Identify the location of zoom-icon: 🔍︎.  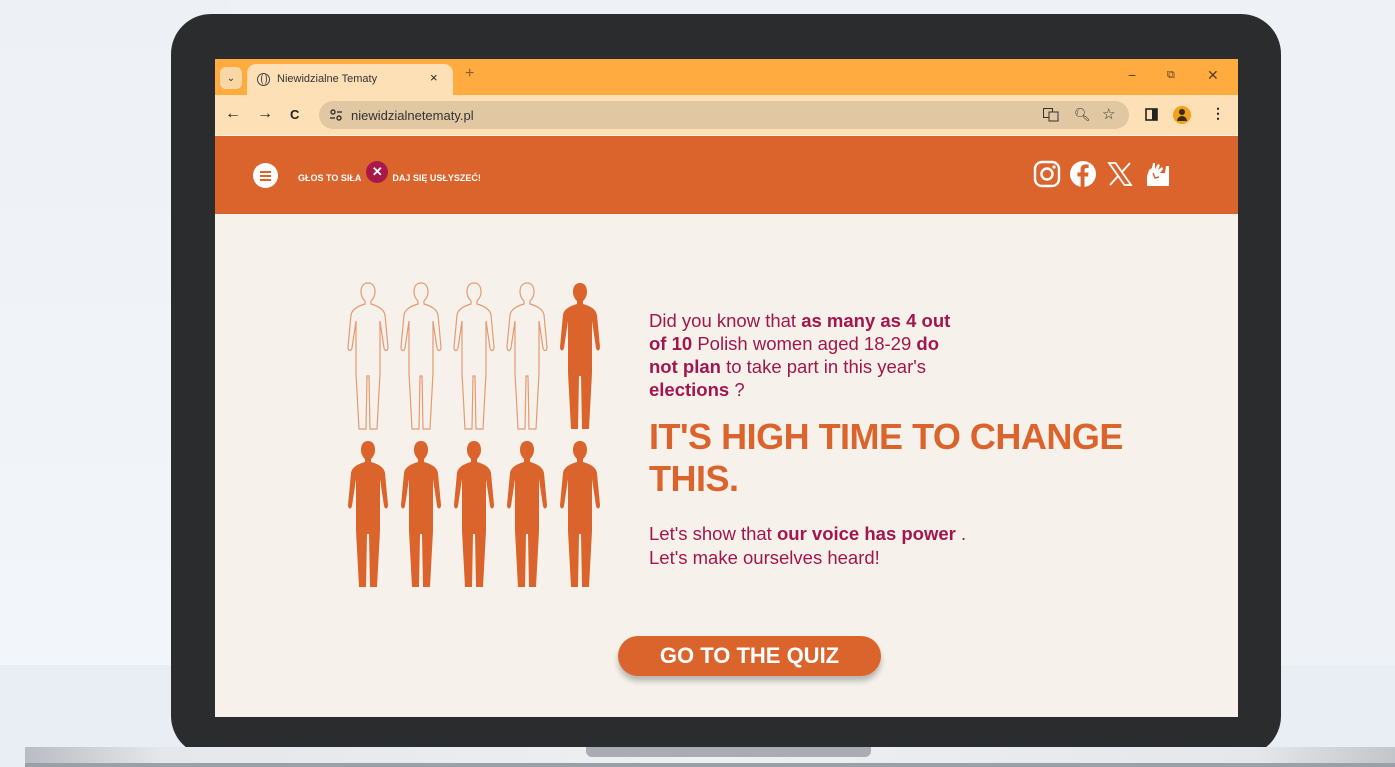
(1082, 115).